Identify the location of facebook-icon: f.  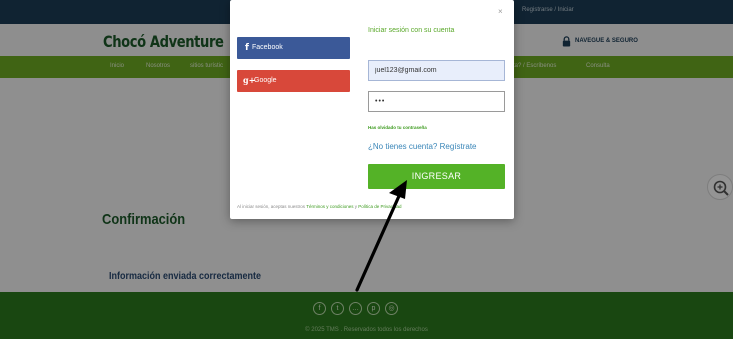
(247, 48).